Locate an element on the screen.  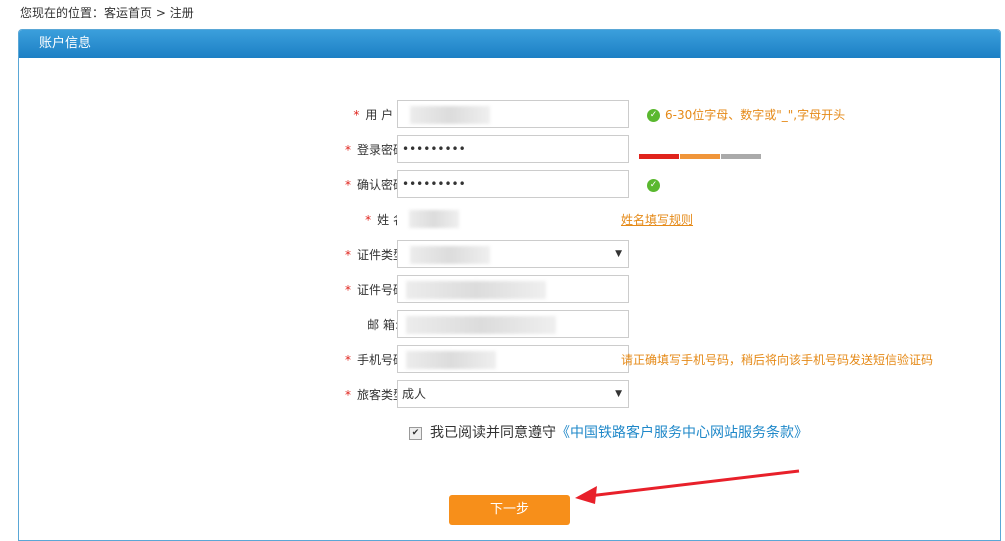
breadcrumb-current: 注册 is located at coordinates (181, 13).